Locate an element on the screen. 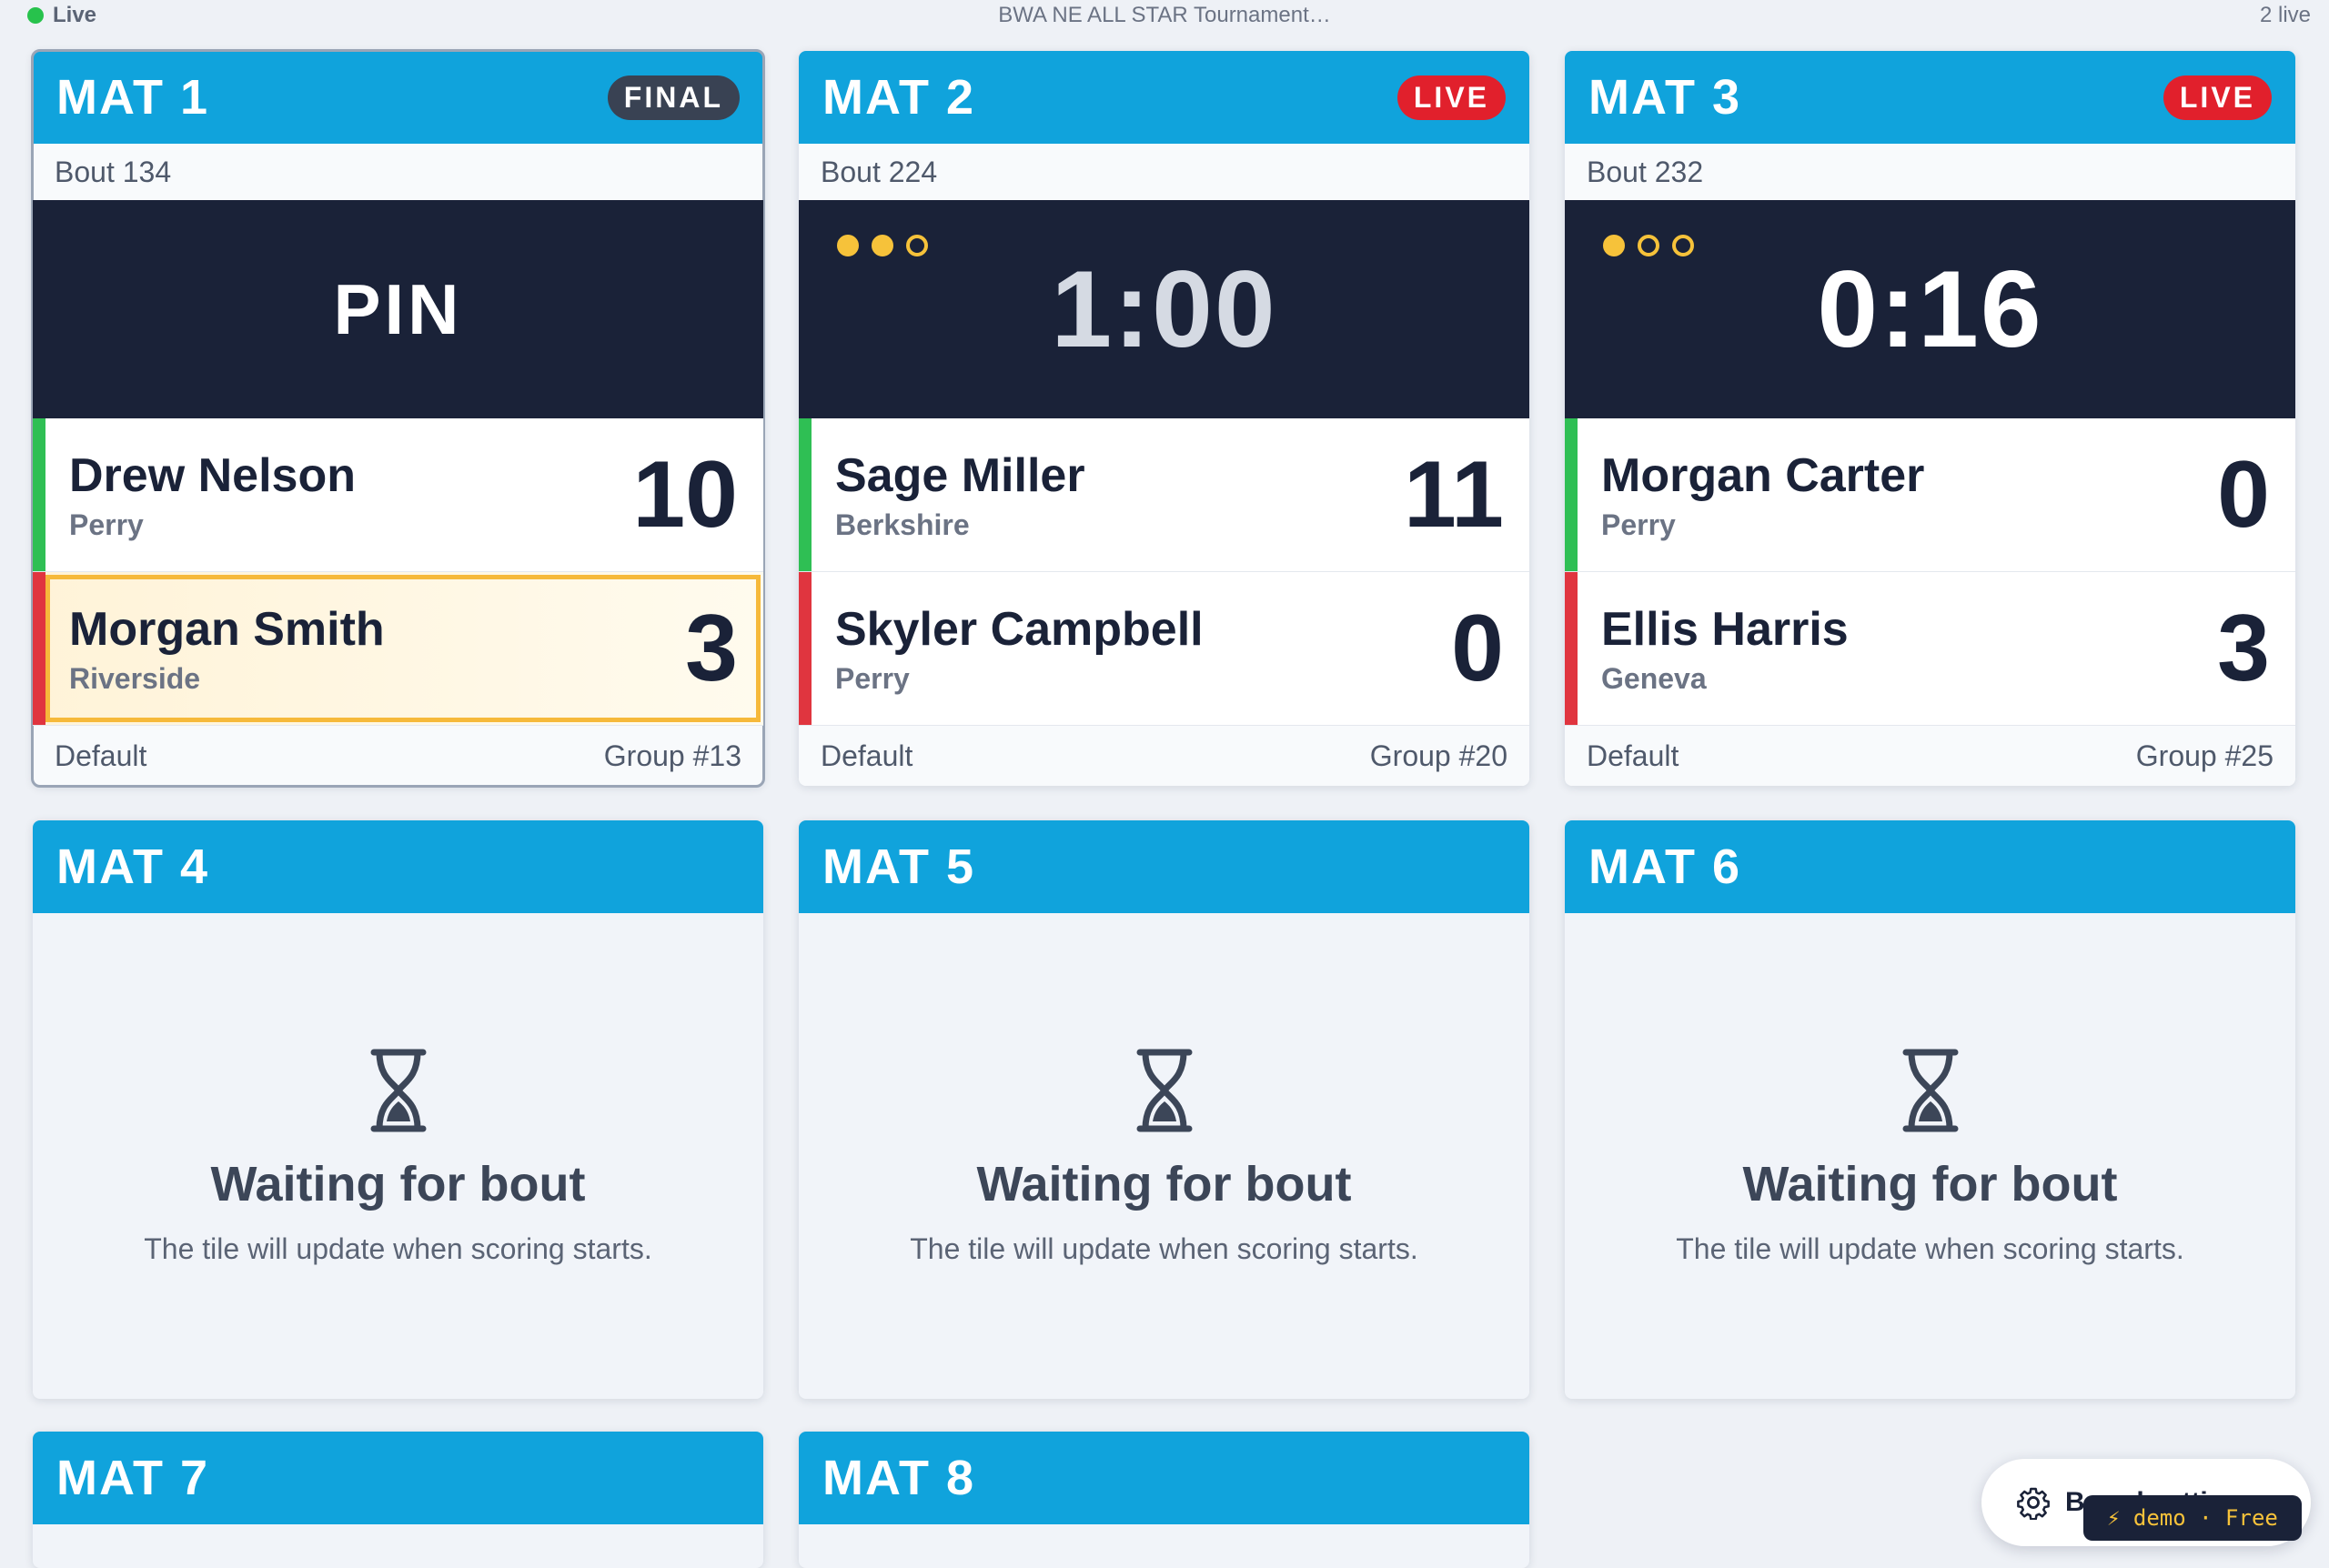  bout-number: Bout 224 is located at coordinates (1164, 172).